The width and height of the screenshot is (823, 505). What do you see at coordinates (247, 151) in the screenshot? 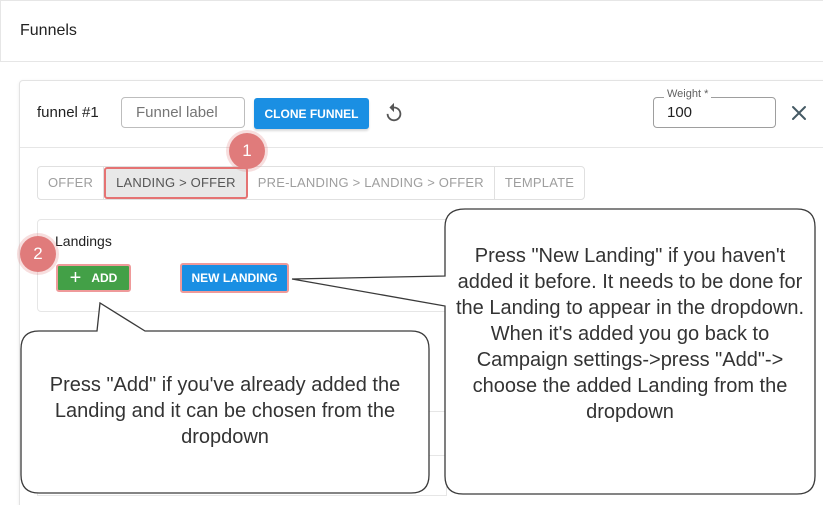
I see `step-badge-1: 1` at bounding box center [247, 151].